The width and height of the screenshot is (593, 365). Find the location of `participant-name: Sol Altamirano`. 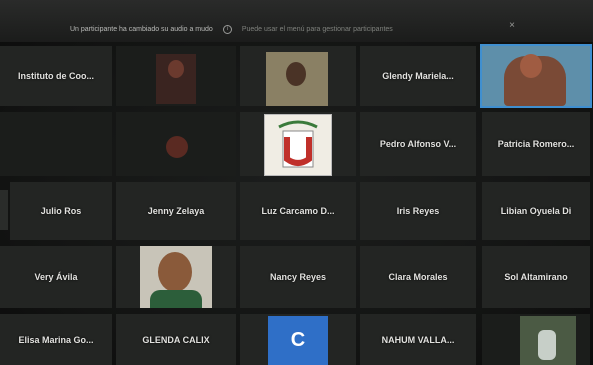

participant-name: Sol Altamirano is located at coordinates (536, 277).